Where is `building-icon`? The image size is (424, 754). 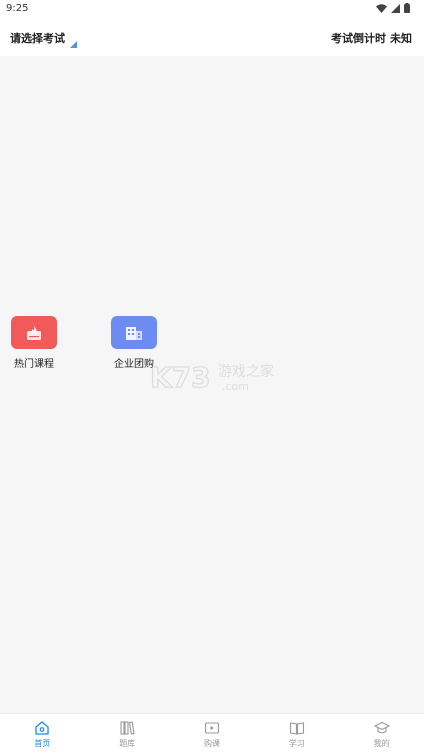
building-icon is located at coordinates (134, 333).